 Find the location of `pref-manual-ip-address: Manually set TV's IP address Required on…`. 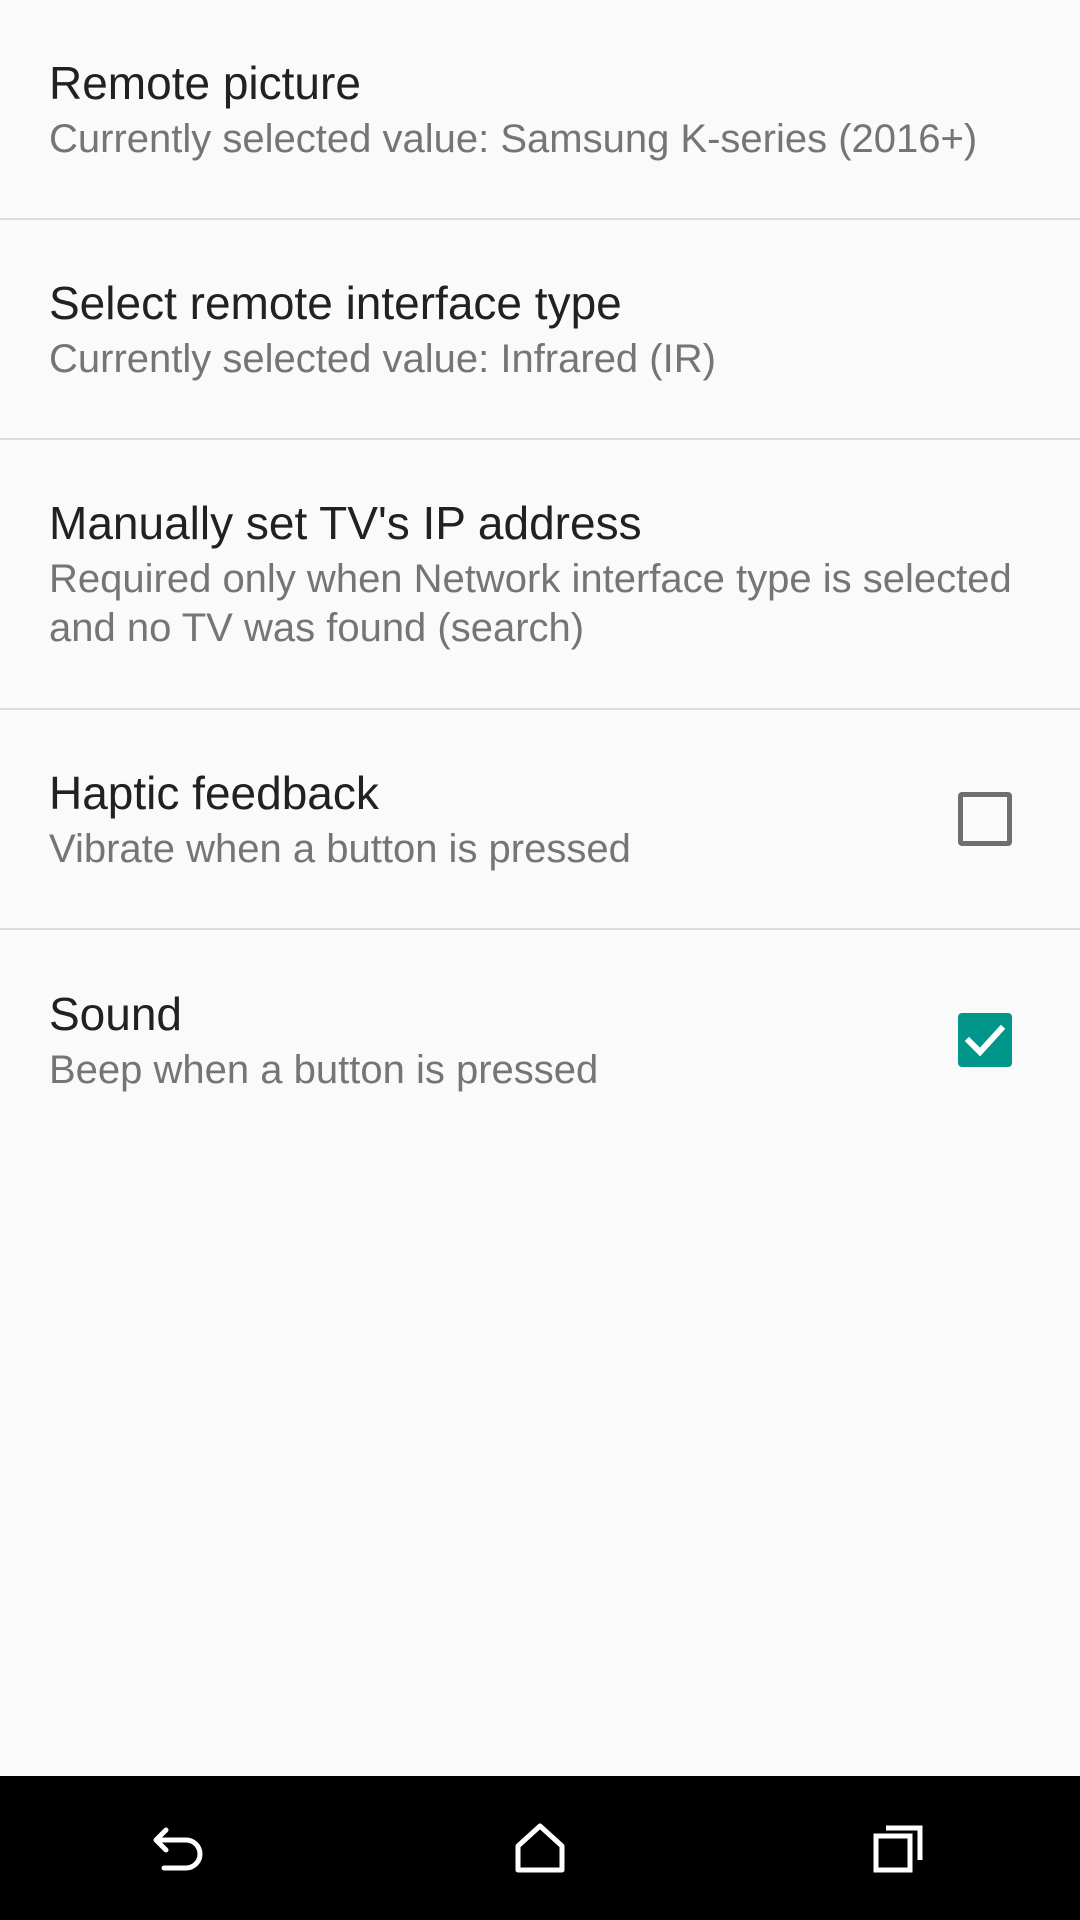

pref-manual-ip-address: Manually set TV's IP address Required on… is located at coordinates (540, 575).